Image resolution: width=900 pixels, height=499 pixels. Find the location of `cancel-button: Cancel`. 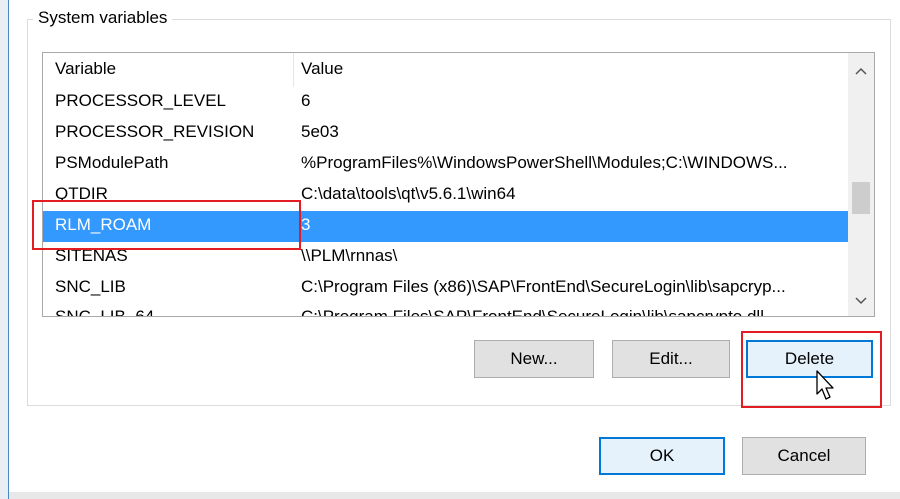

cancel-button: Cancel is located at coordinates (804, 456).